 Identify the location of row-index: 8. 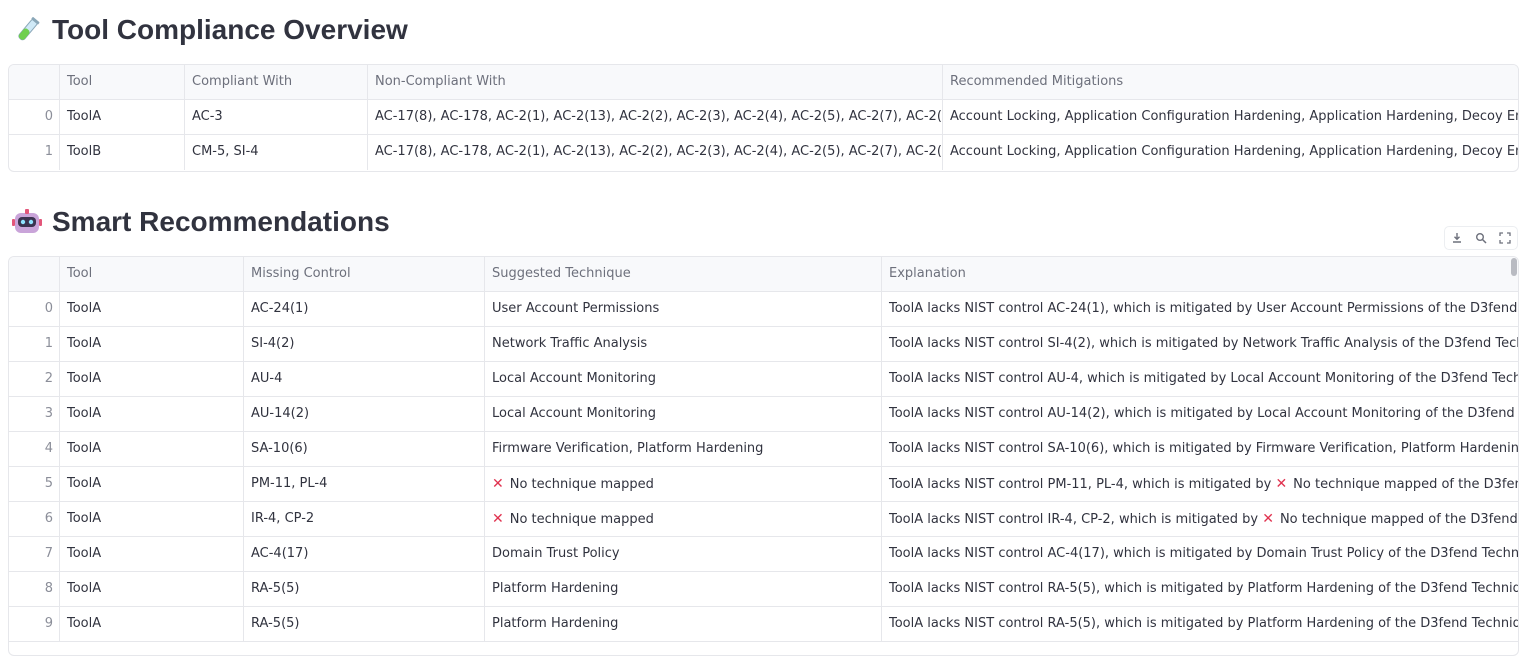
(34, 589).